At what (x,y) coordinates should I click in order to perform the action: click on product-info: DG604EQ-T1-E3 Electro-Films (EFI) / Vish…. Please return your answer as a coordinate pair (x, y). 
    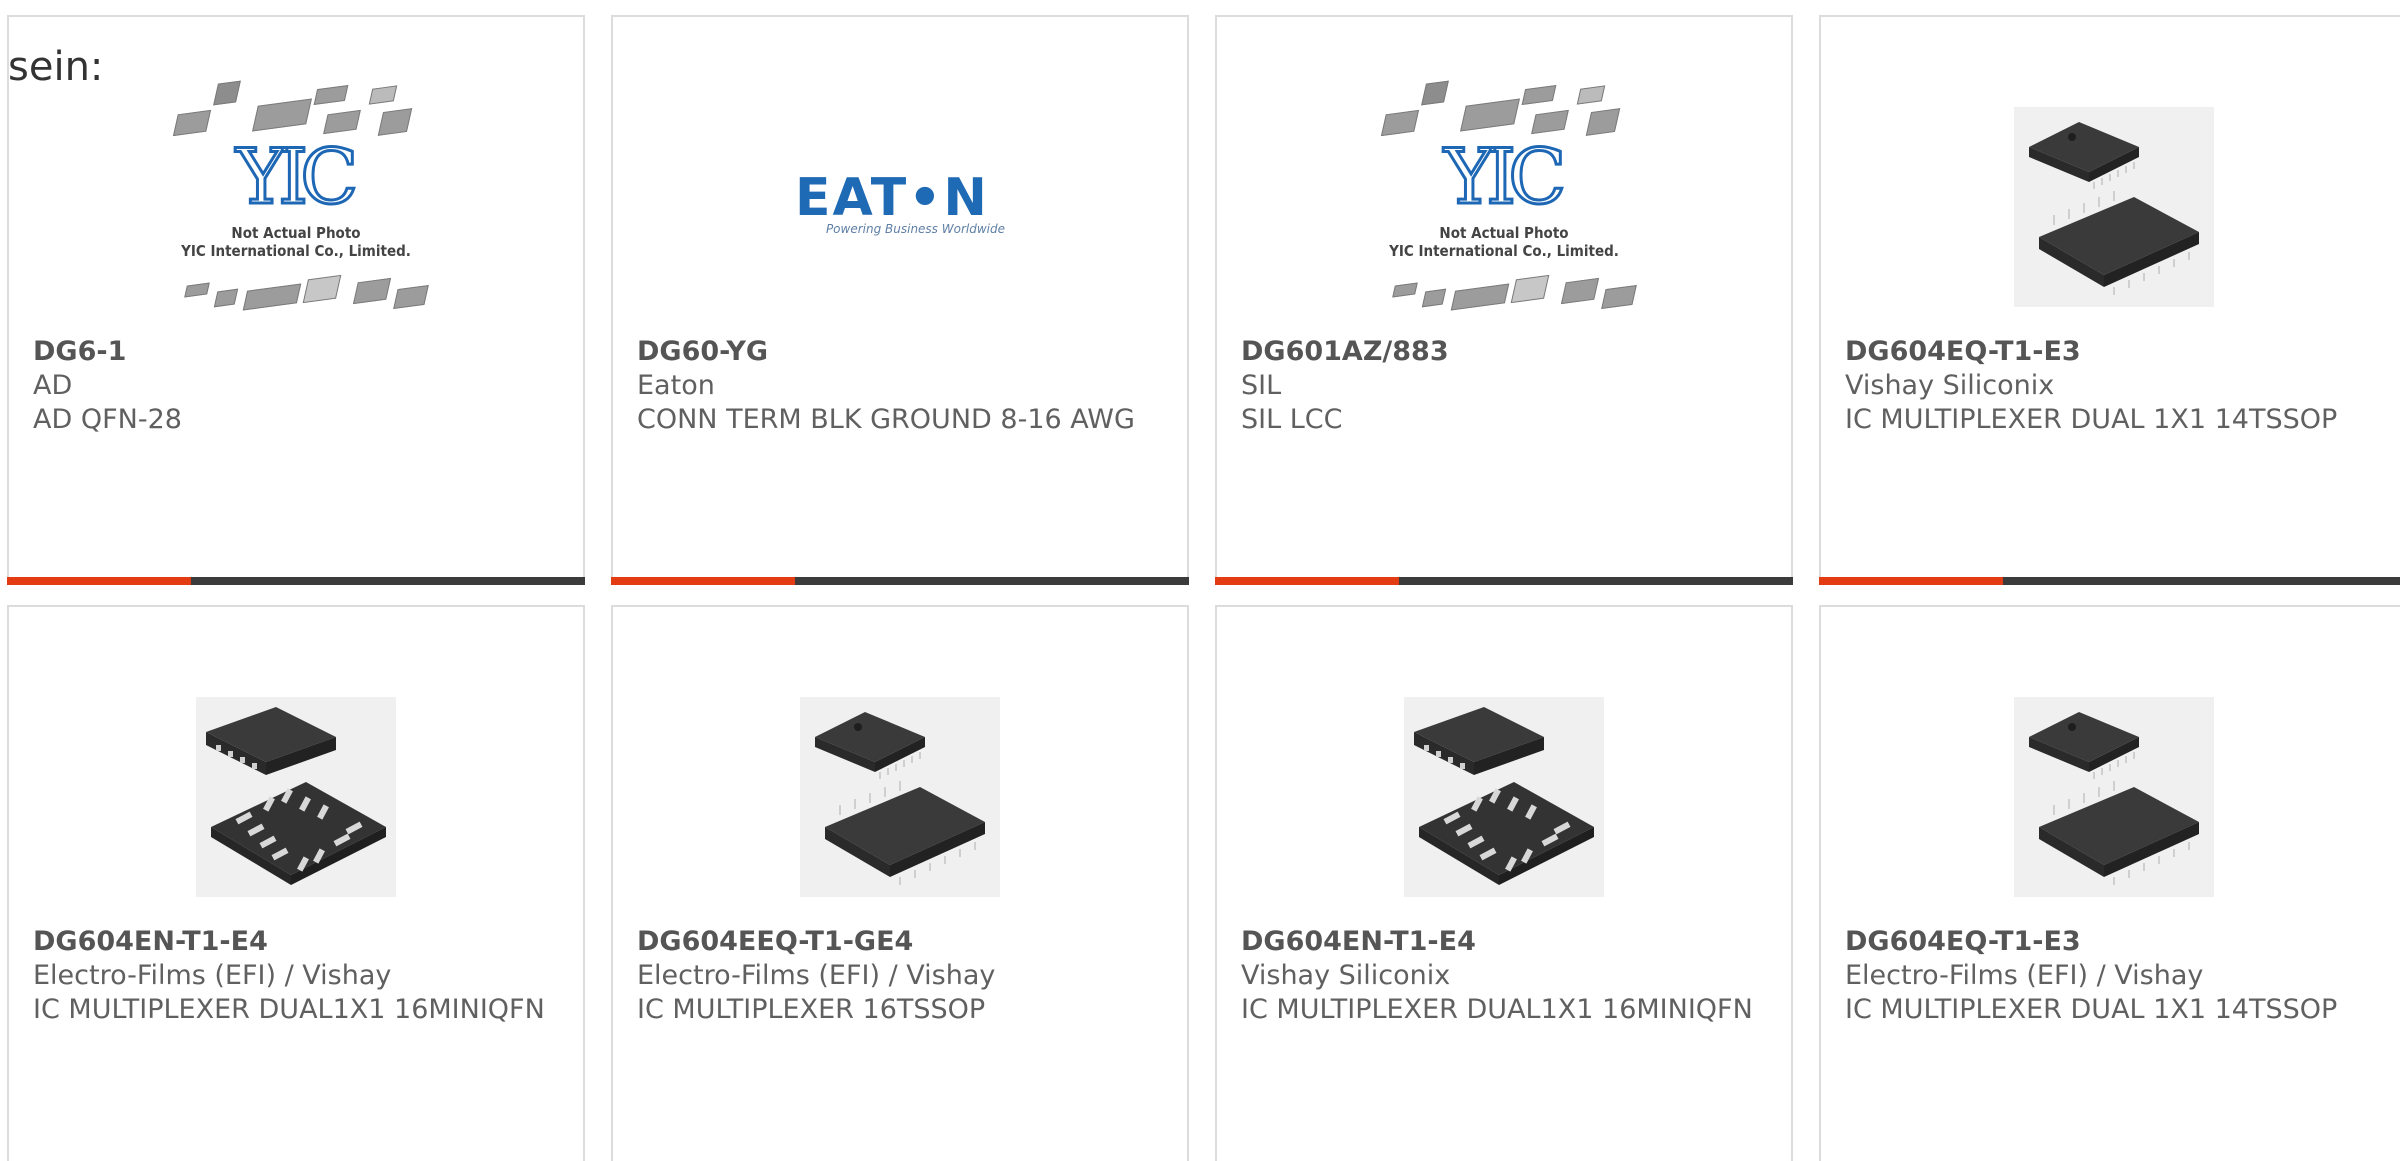
    Looking at the image, I should click on (2116, 976).